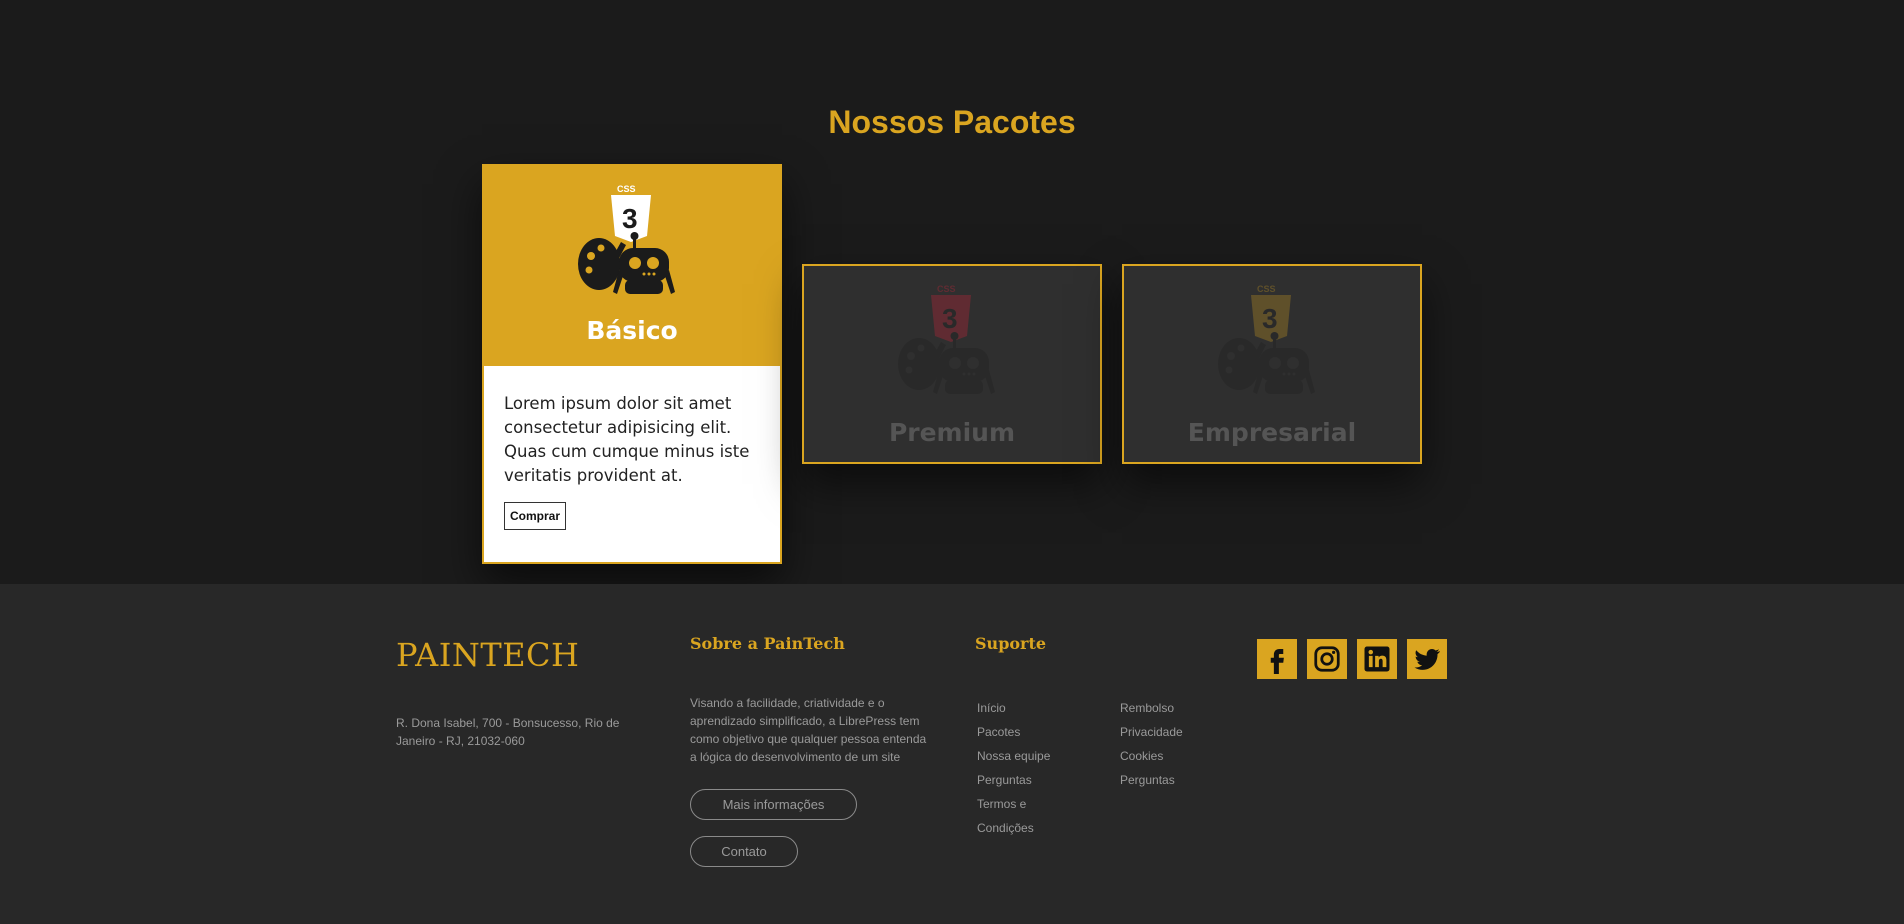 Image resolution: width=1904 pixels, height=924 pixels. What do you see at coordinates (1327, 659) in the screenshot?
I see `instagram-icon` at bounding box center [1327, 659].